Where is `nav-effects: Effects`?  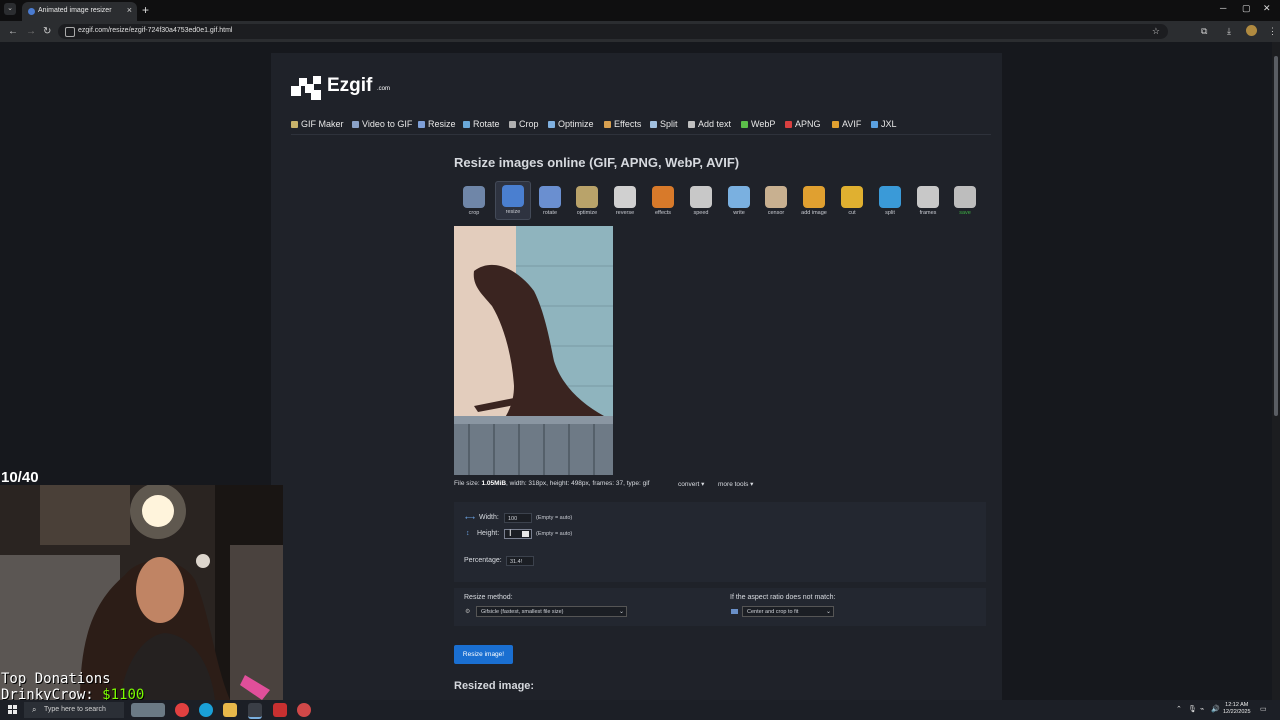 nav-effects: Effects is located at coordinates (622, 124).